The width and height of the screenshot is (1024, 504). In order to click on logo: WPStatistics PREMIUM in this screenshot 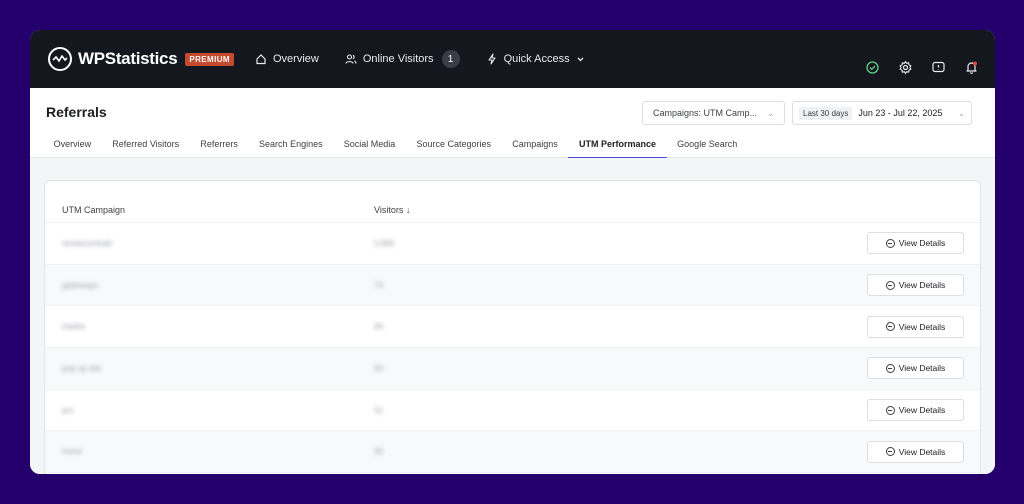, I will do `click(141, 59)`.